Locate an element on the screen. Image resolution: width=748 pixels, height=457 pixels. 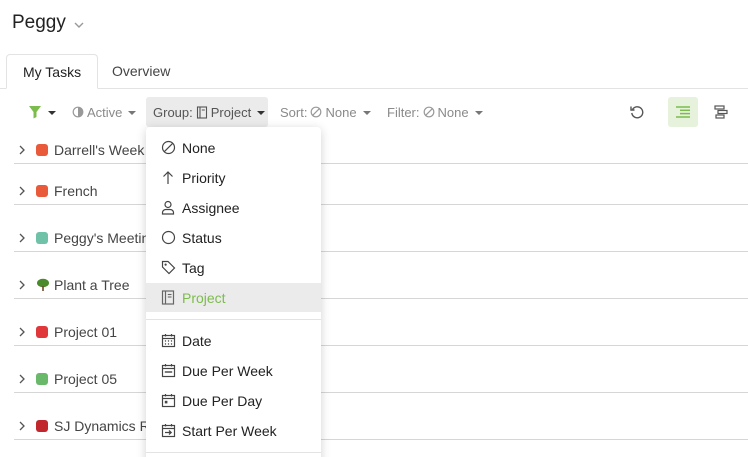
menu-item-none: None is located at coordinates (233, 147).